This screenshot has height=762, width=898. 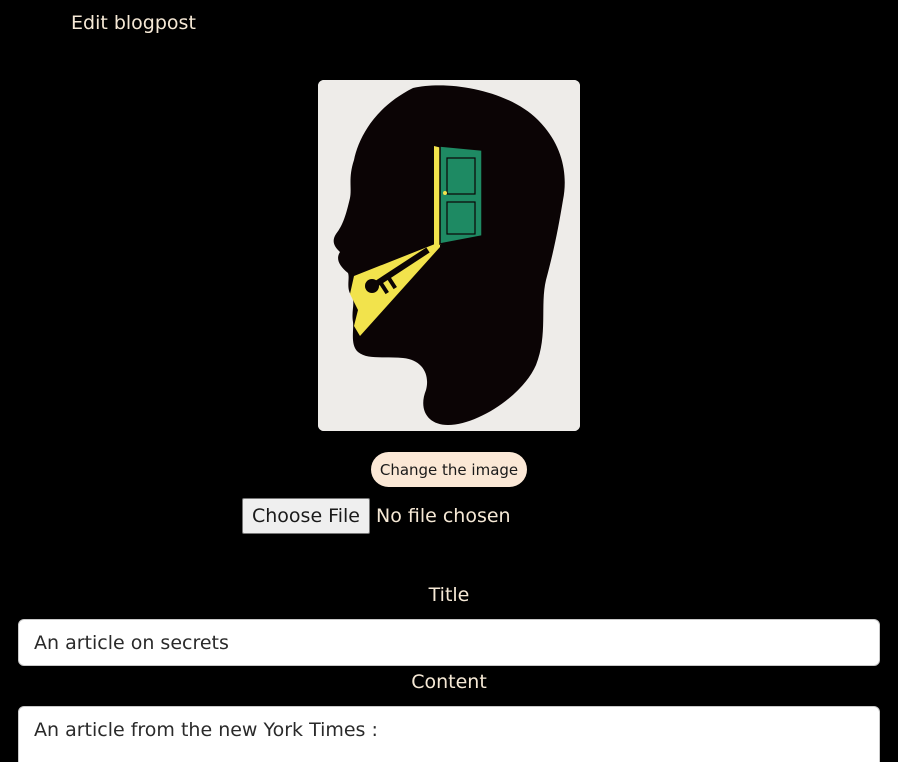 I want to click on file-status-text: No file chosen, so click(x=443, y=516).